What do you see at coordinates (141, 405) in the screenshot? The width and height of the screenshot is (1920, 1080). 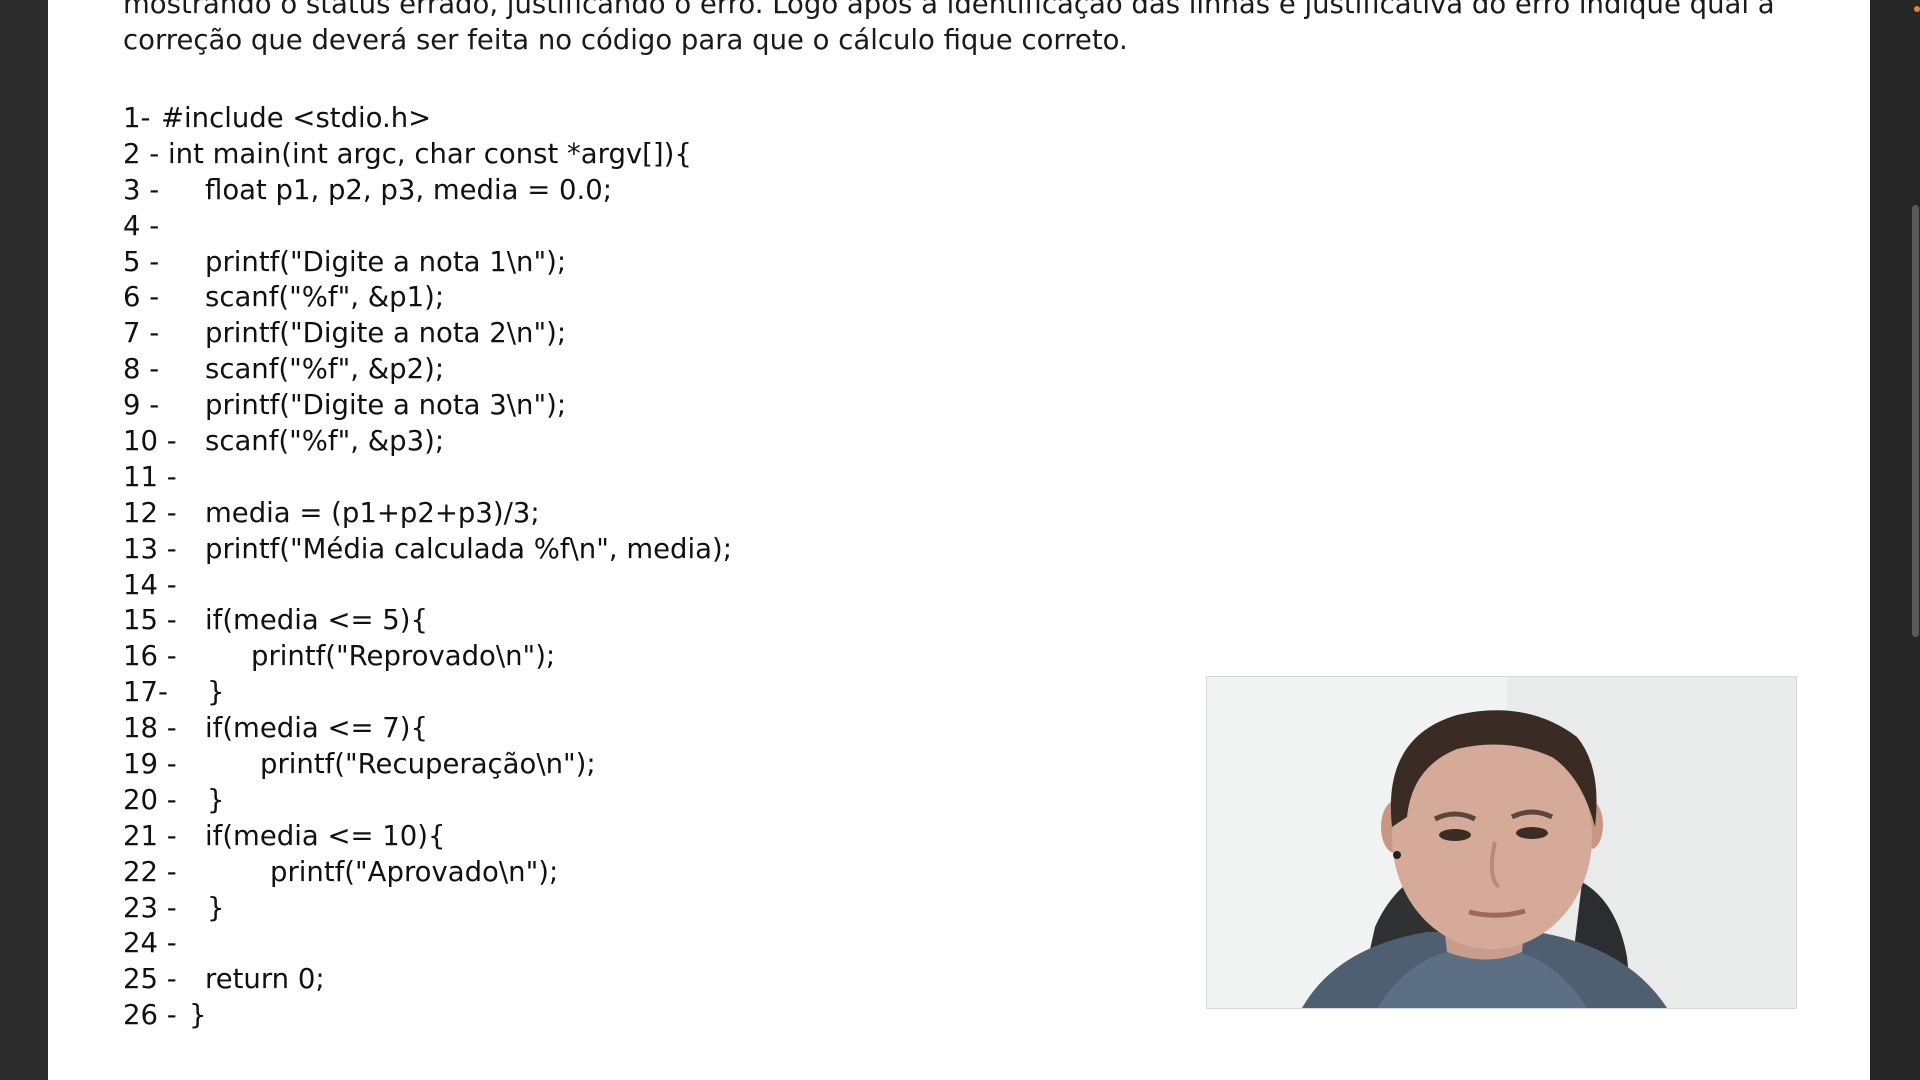 I see `line-number: 9 -` at bounding box center [141, 405].